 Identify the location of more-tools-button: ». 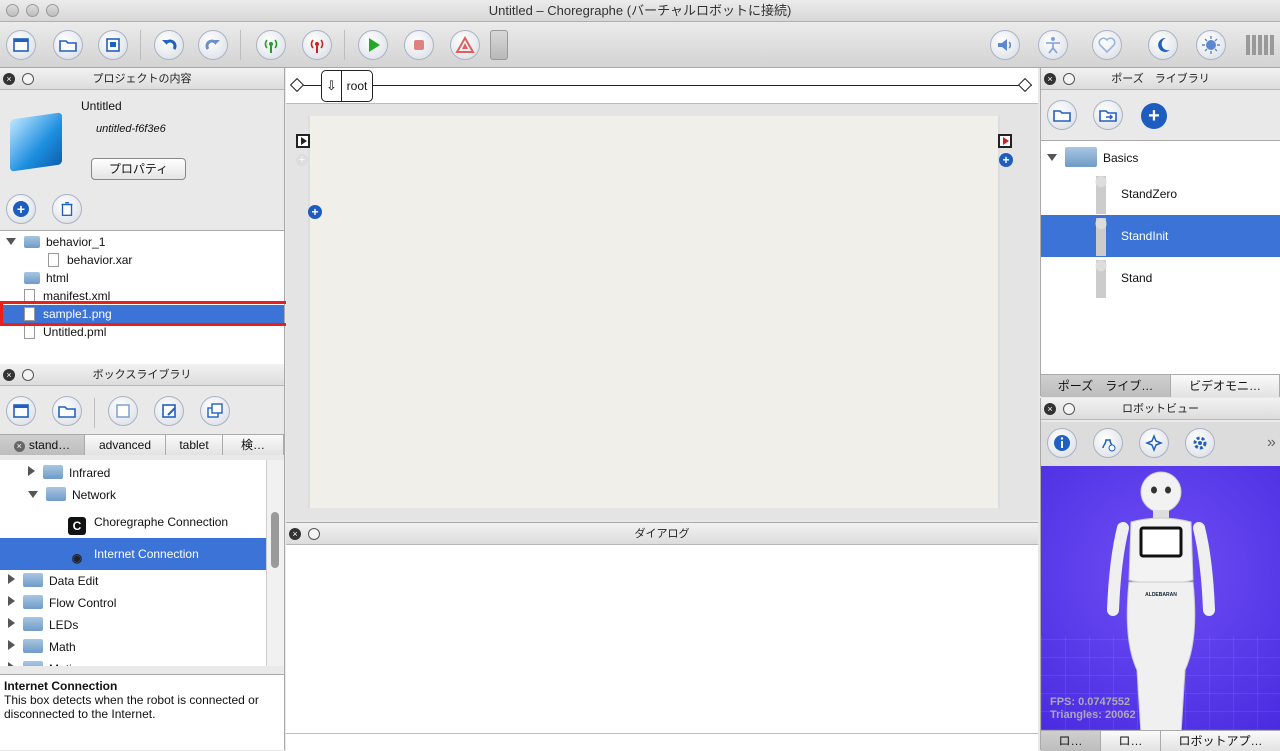
(1271, 443).